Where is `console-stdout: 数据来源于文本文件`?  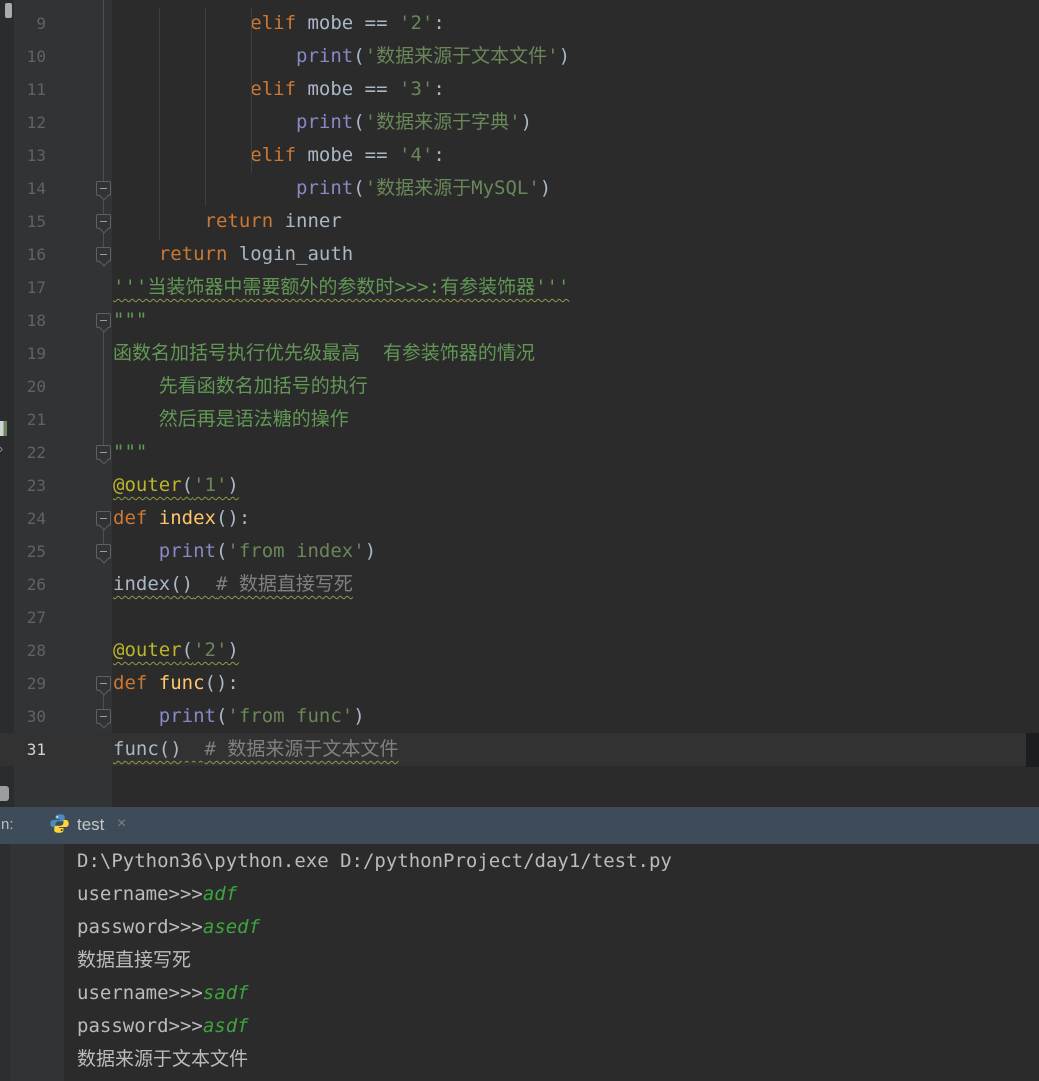
console-stdout: 数据来源于文本文件 is located at coordinates (163, 1059).